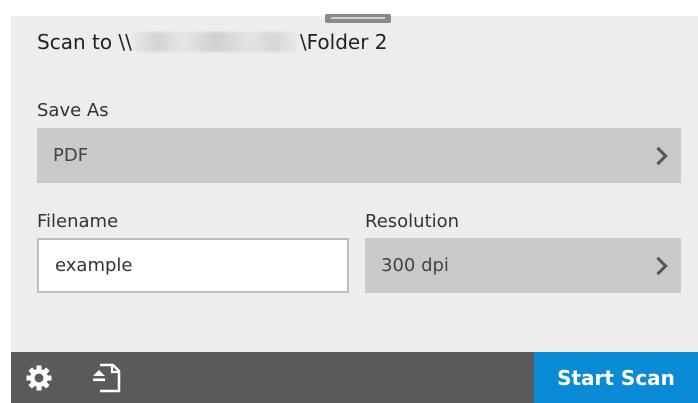 This screenshot has height=403, width=698. Describe the element at coordinates (616, 377) in the screenshot. I see `start-scan-button: Start Scan` at that location.